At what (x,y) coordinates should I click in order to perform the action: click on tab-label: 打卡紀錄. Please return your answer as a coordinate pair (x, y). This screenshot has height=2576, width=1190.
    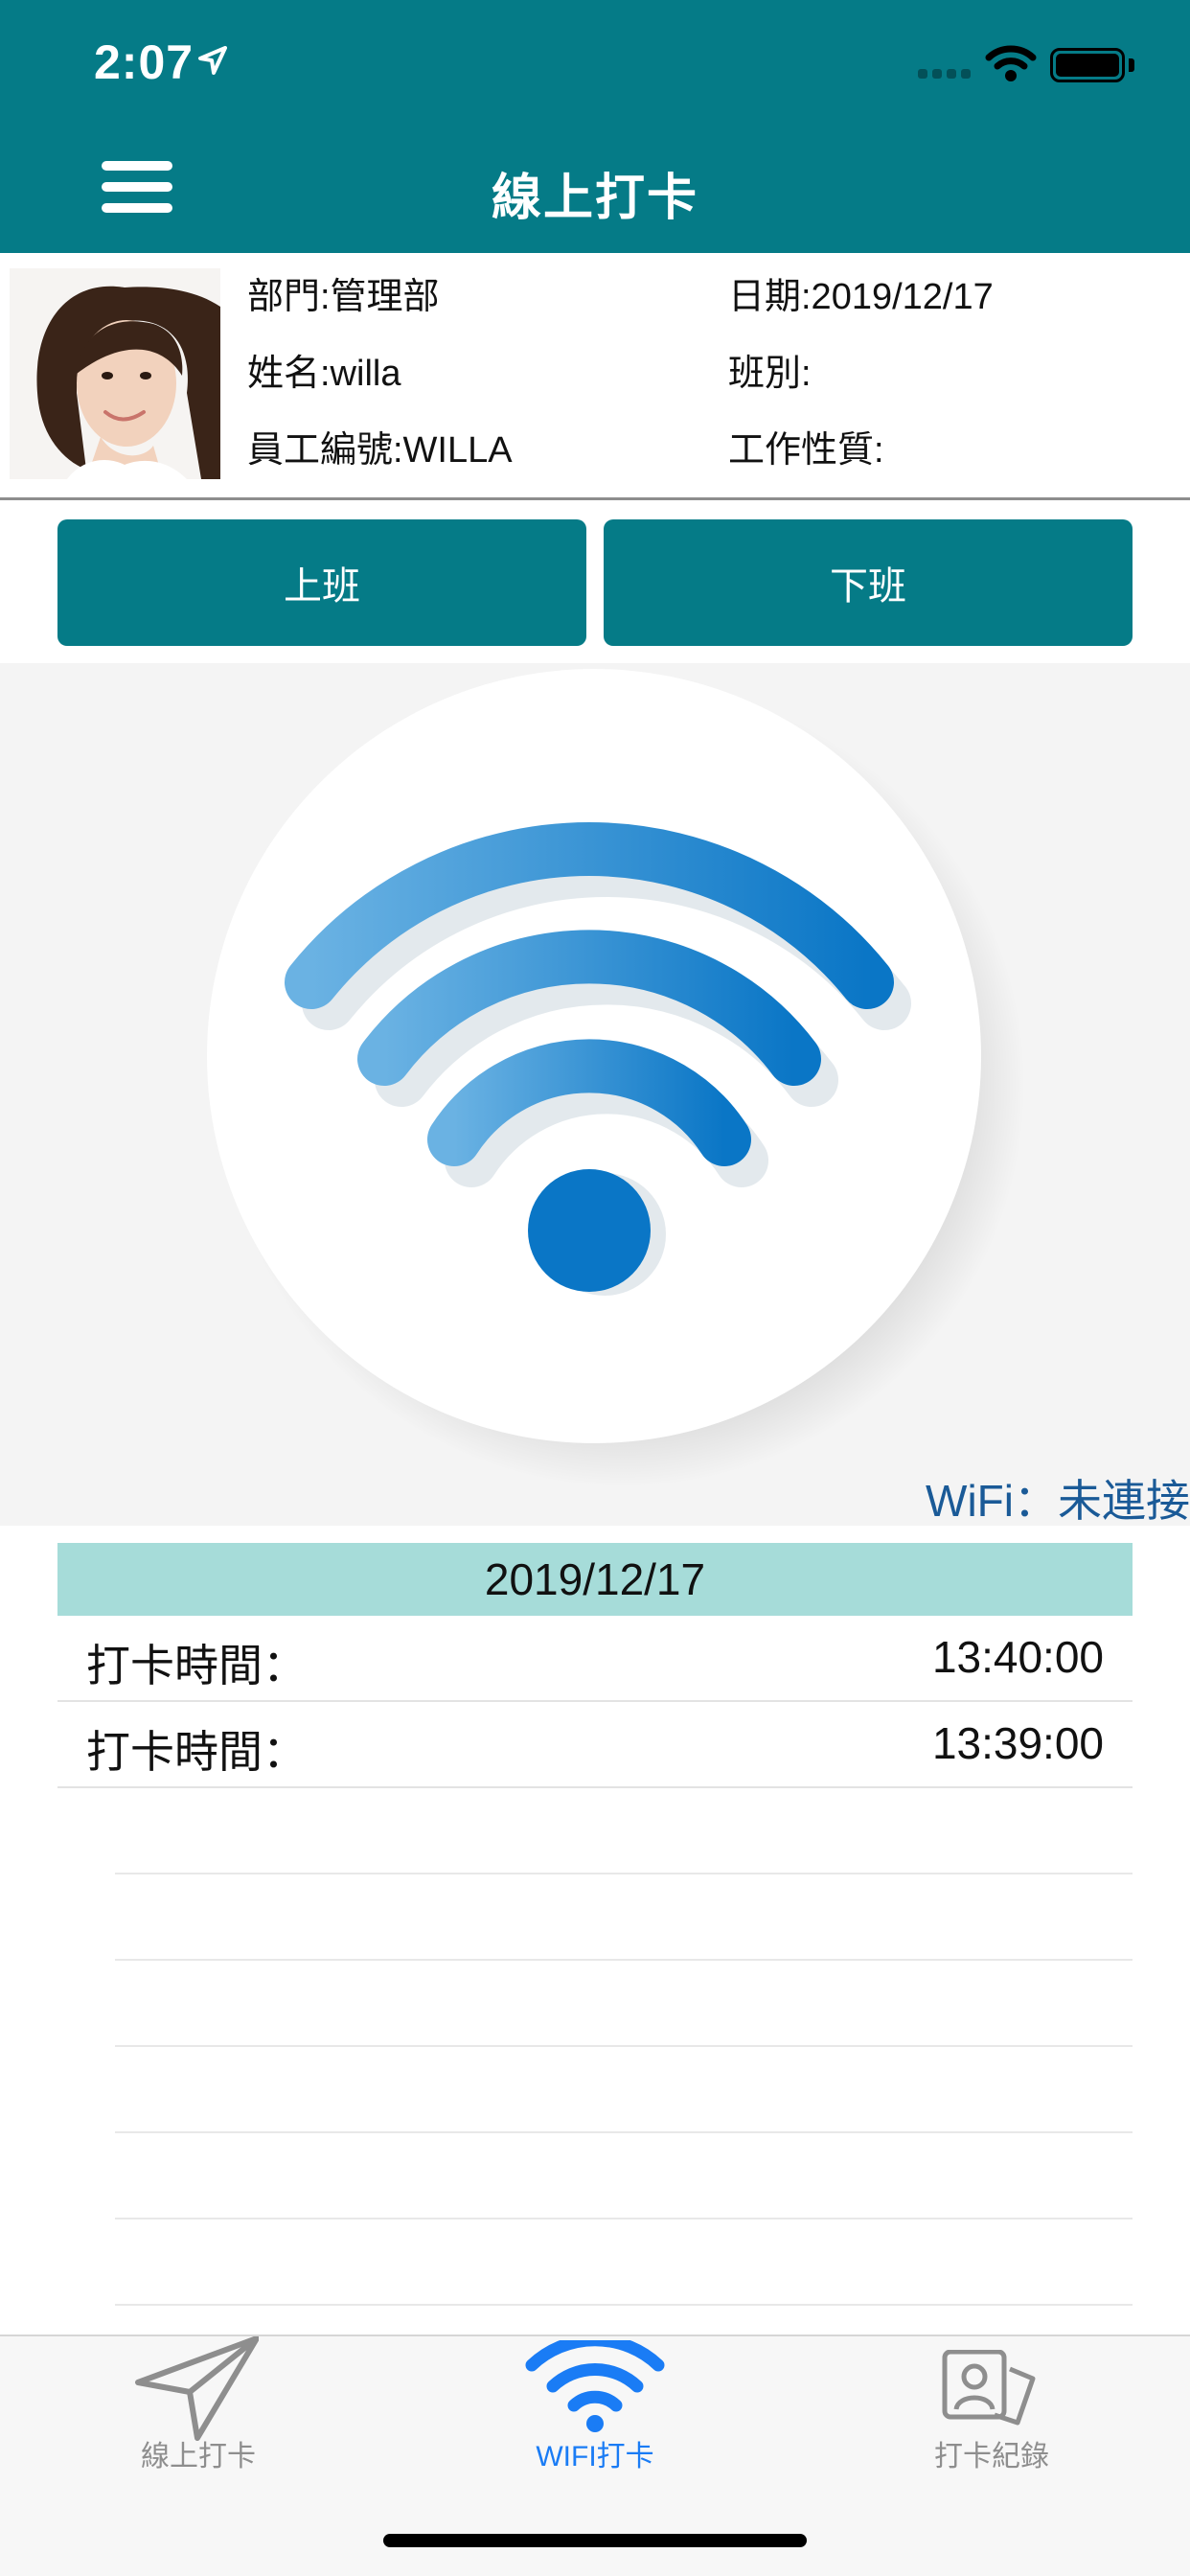
    Looking at the image, I should click on (991, 2456).